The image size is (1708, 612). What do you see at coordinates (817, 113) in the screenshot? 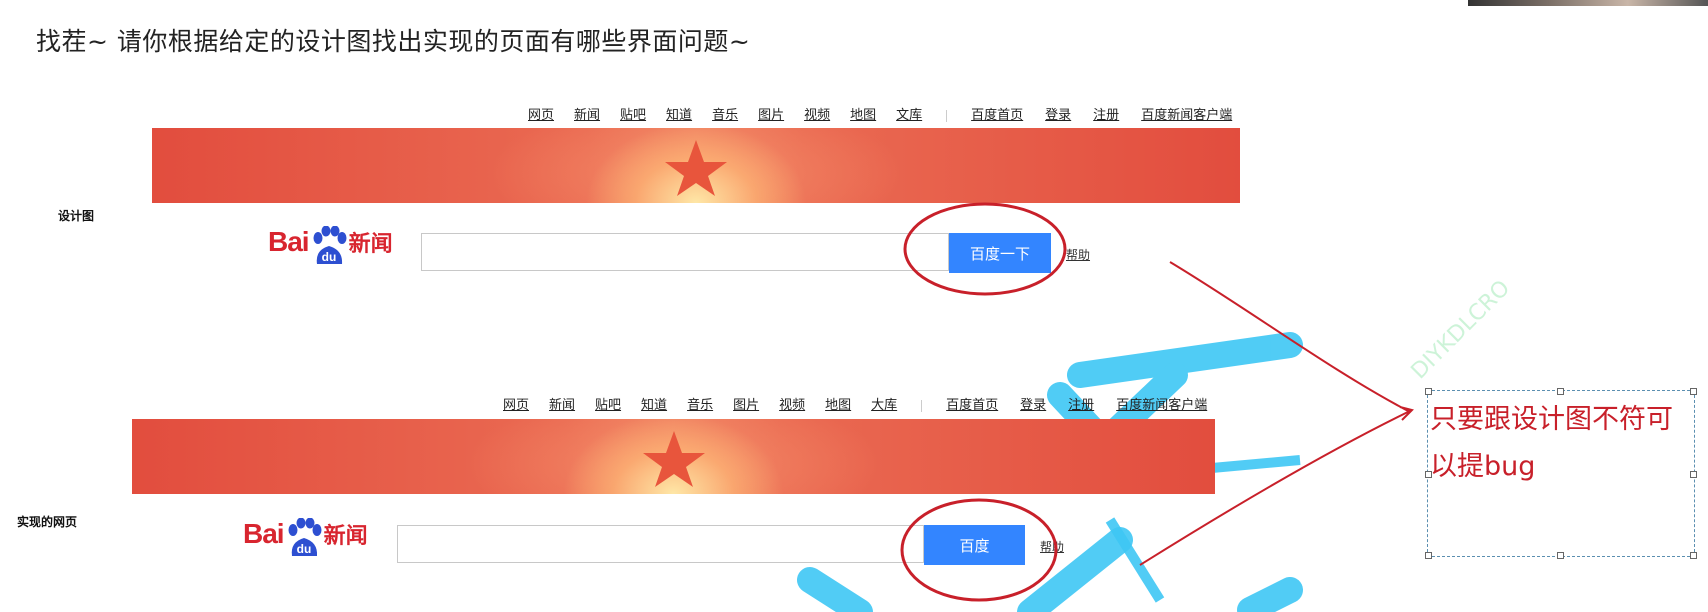
I see `design-nav-item: 视频` at bounding box center [817, 113].